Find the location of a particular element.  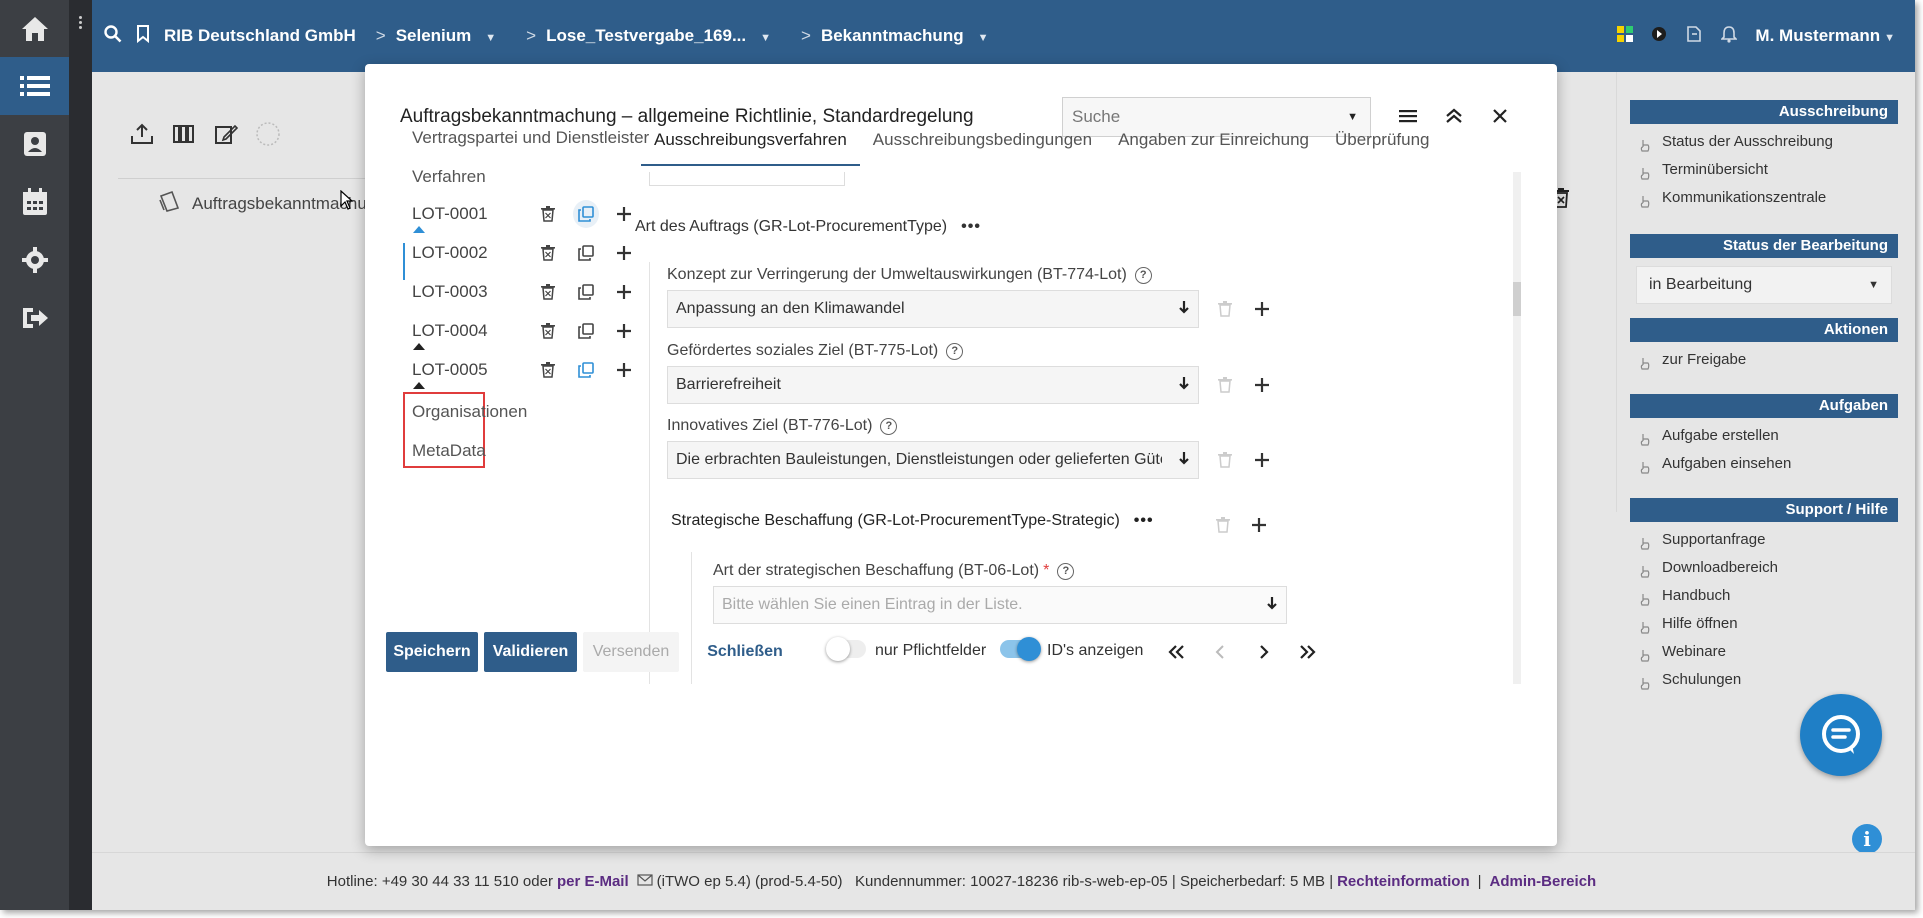

plugin-icon is located at coordinates (1659, 36).